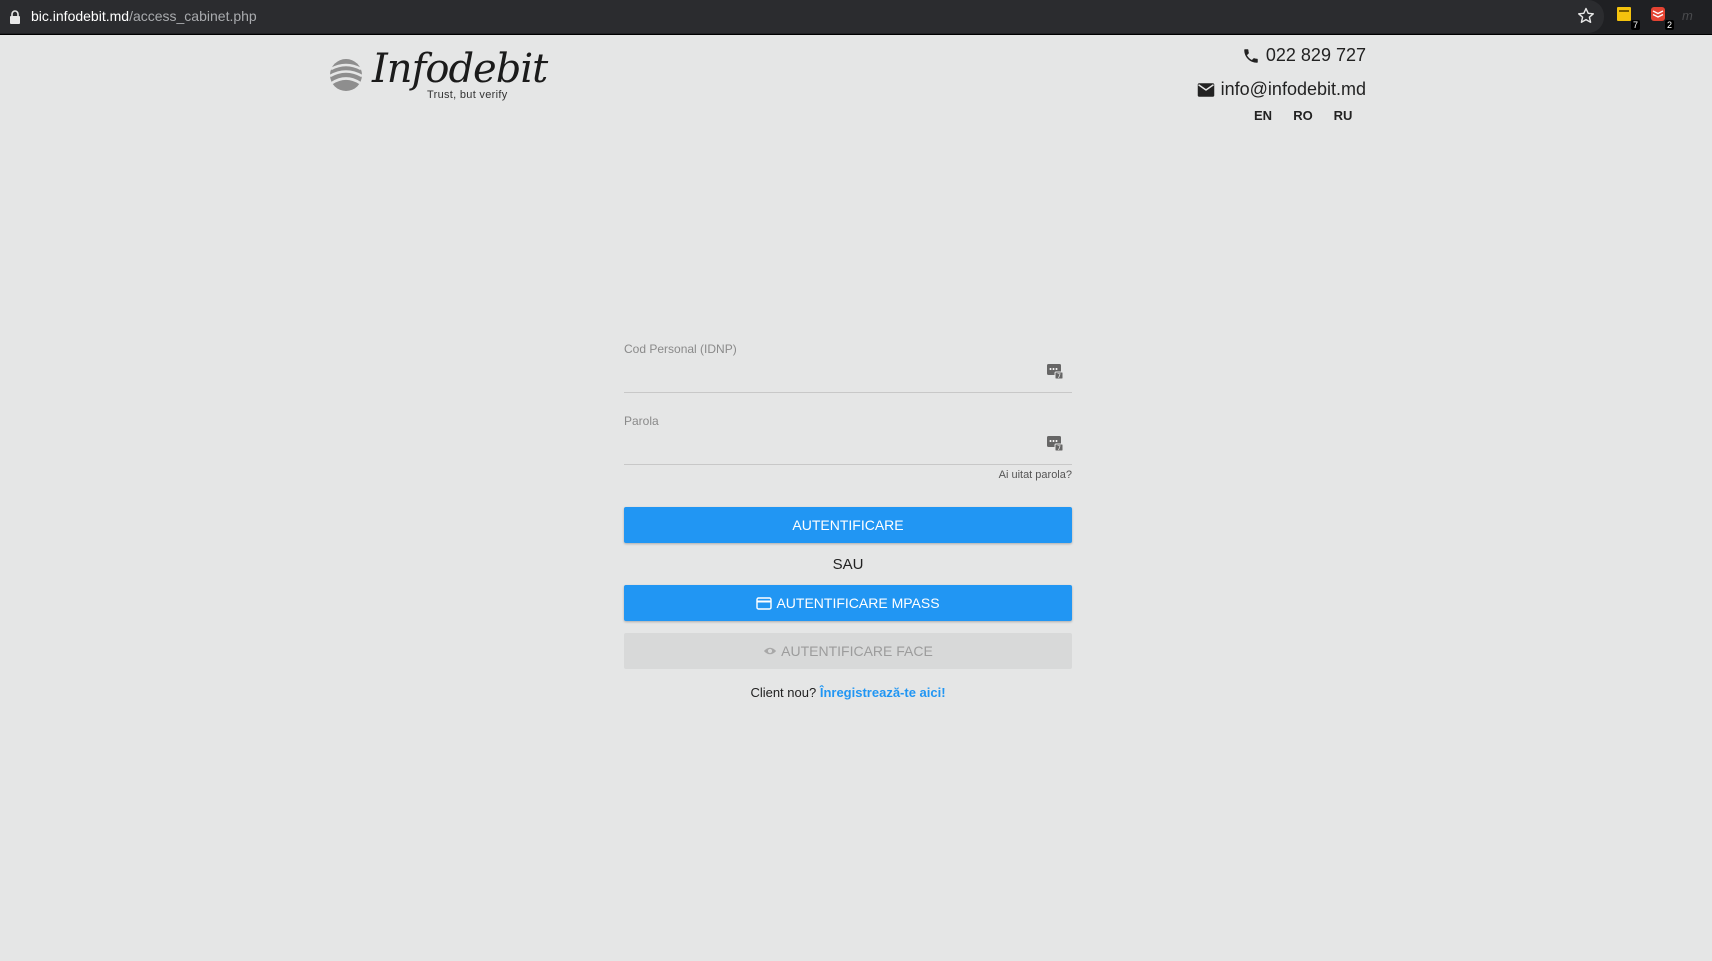 This screenshot has width=1712, height=961. I want to click on lang-ro: RO, so click(1303, 115).